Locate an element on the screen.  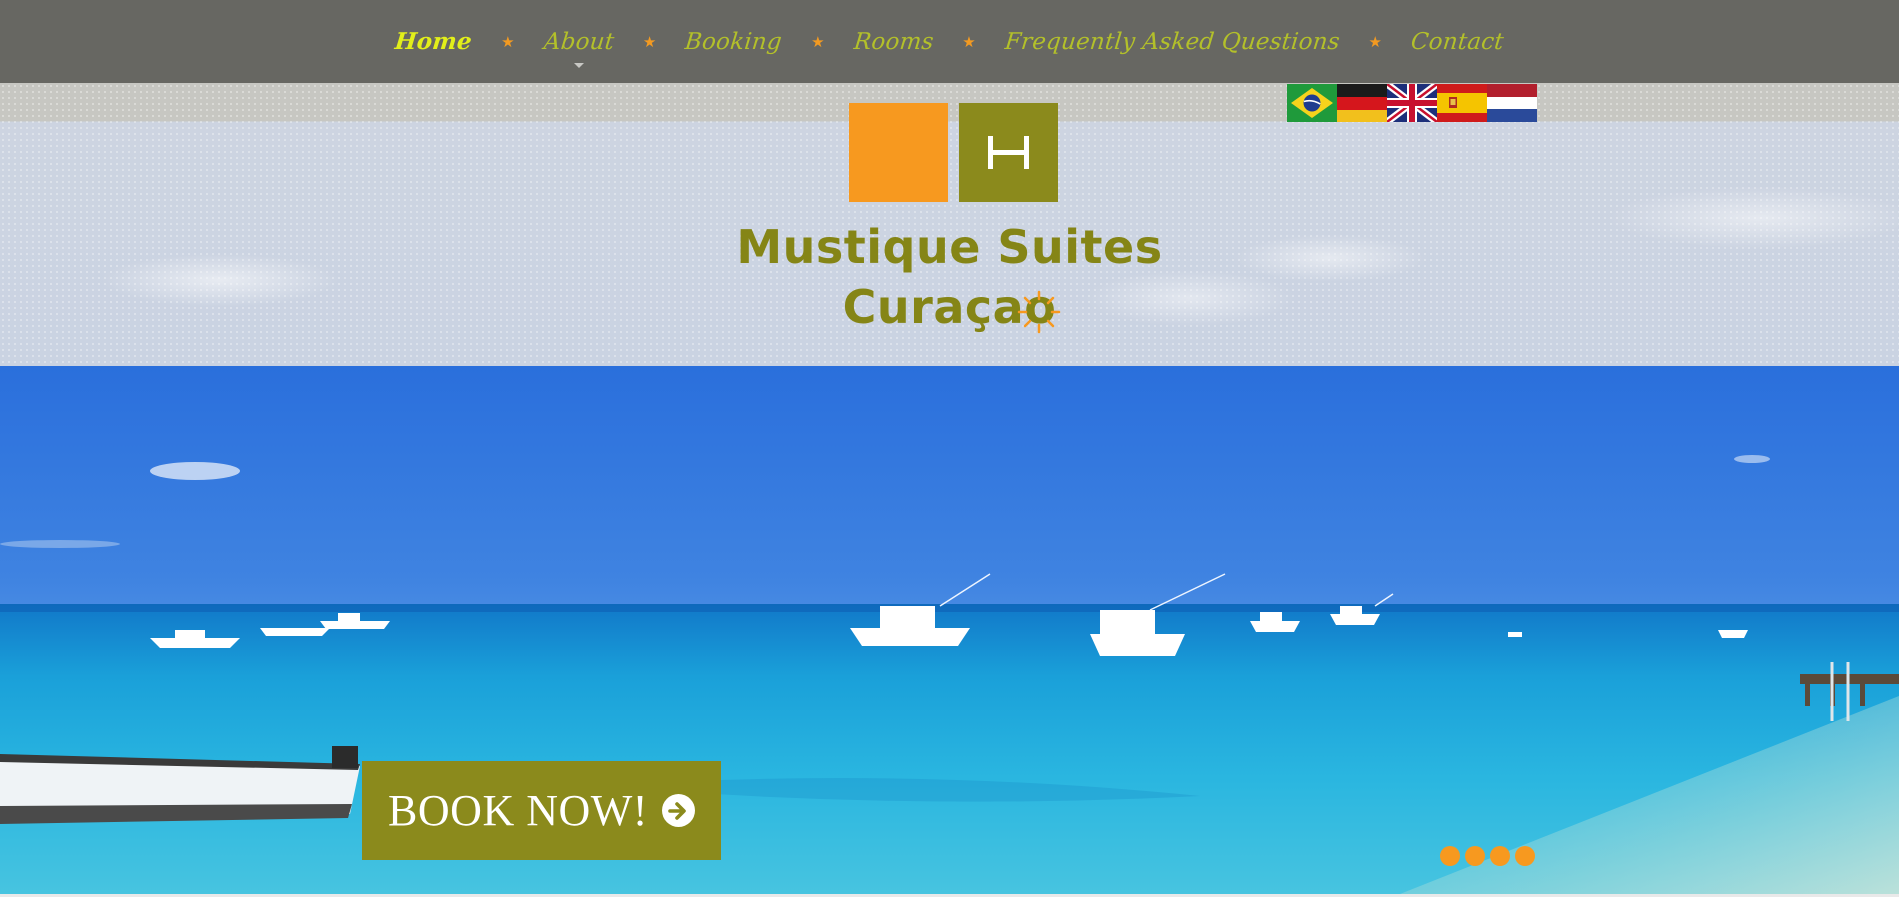
hotel-bed-icon is located at coordinates (1008, 152).